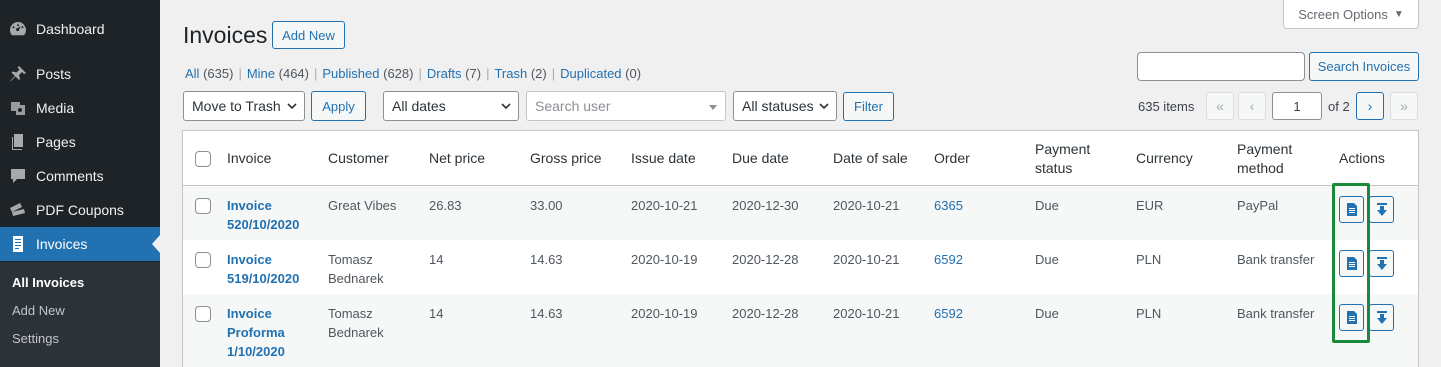 This screenshot has width=1441, height=367. I want to click on sidebar-item-label: Media, so click(55, 108).